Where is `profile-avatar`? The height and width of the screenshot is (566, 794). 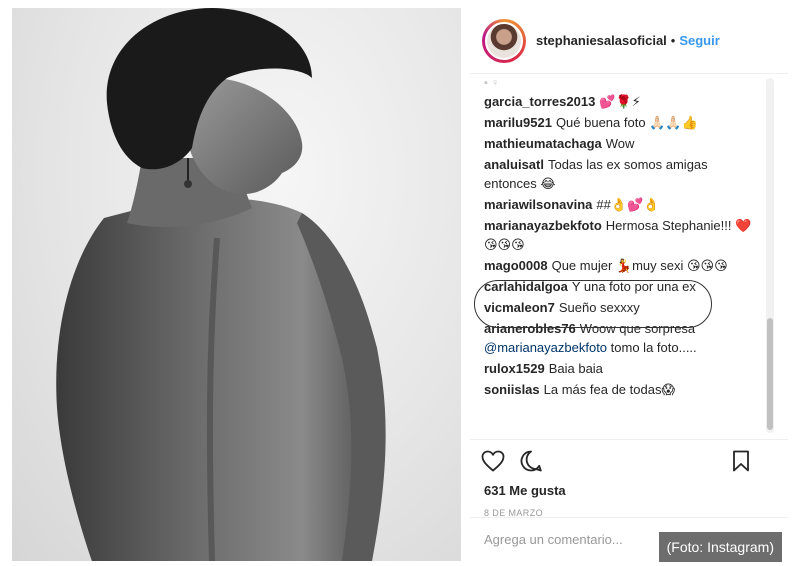 profile-avatar is located at coordinates (504, 40).